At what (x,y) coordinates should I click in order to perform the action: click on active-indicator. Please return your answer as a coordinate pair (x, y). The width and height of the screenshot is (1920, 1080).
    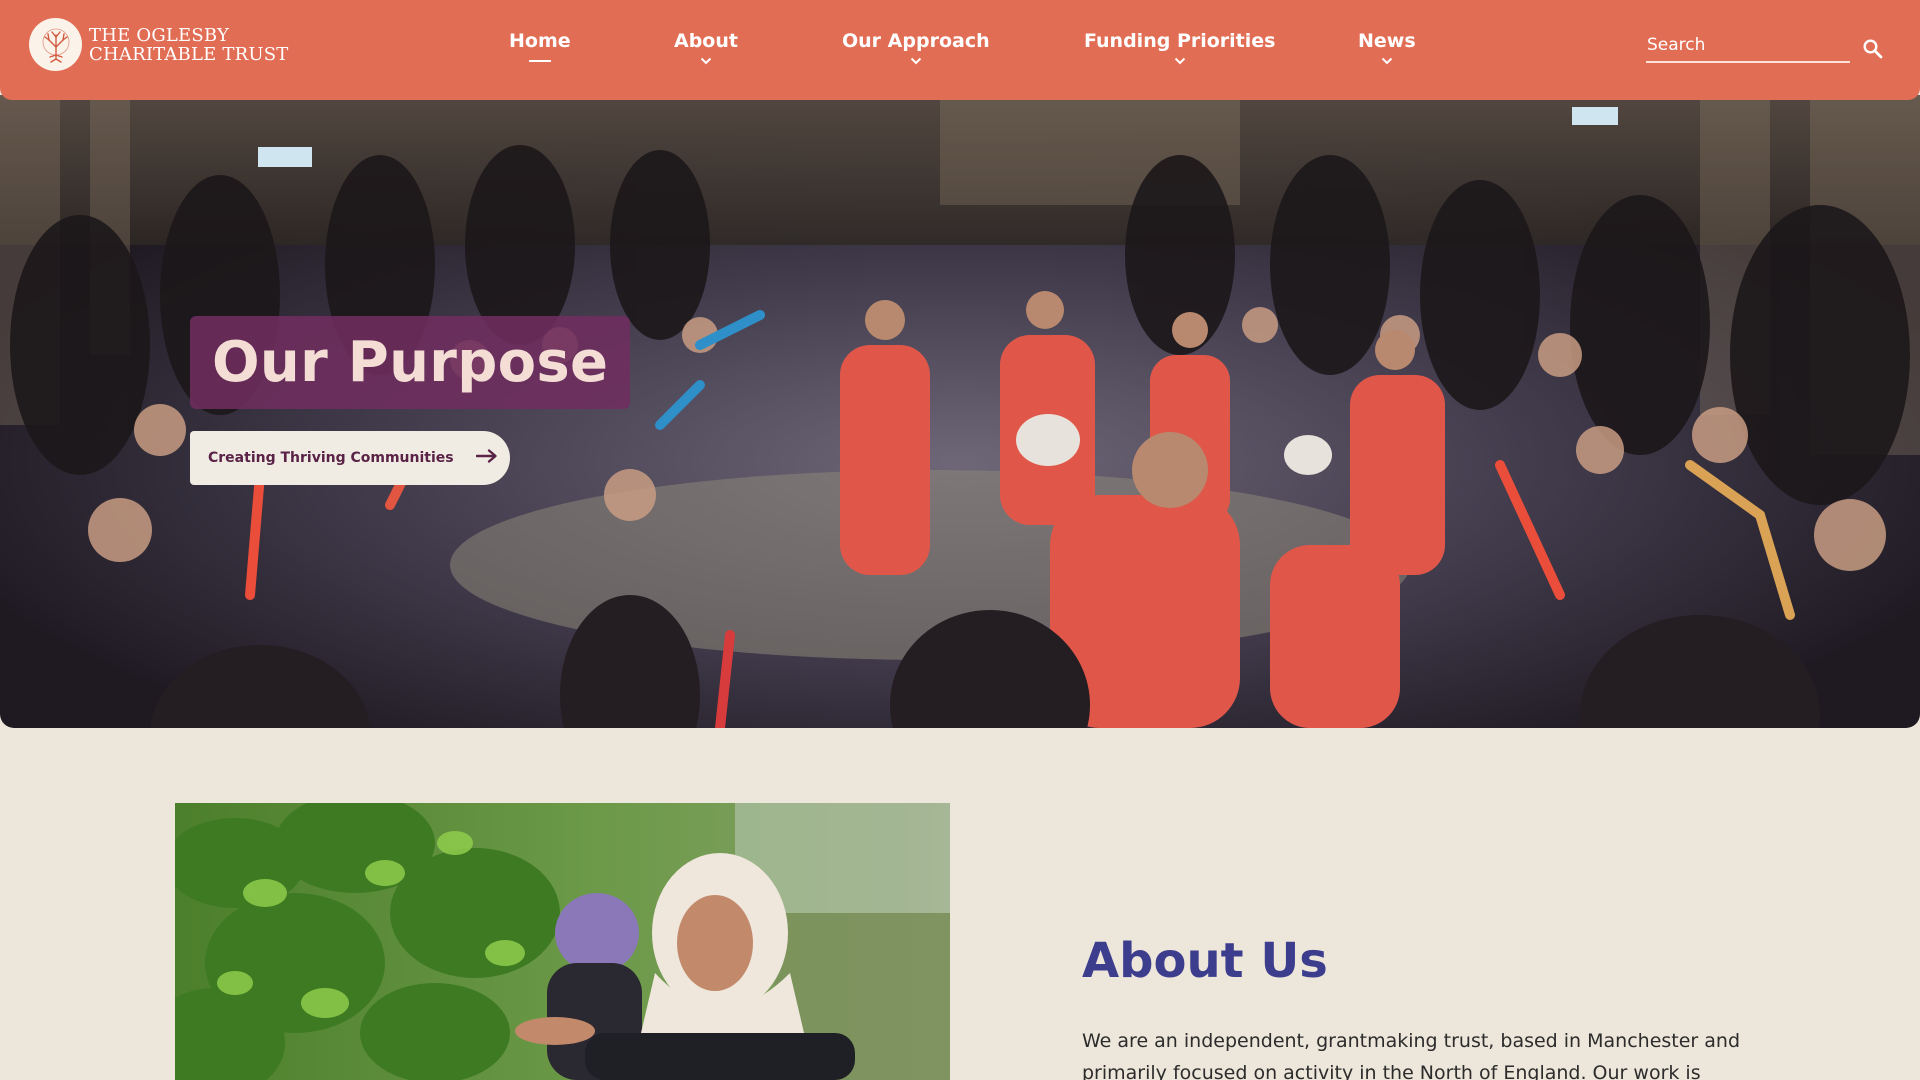
    Looking at the image, I should click on (539, 61).